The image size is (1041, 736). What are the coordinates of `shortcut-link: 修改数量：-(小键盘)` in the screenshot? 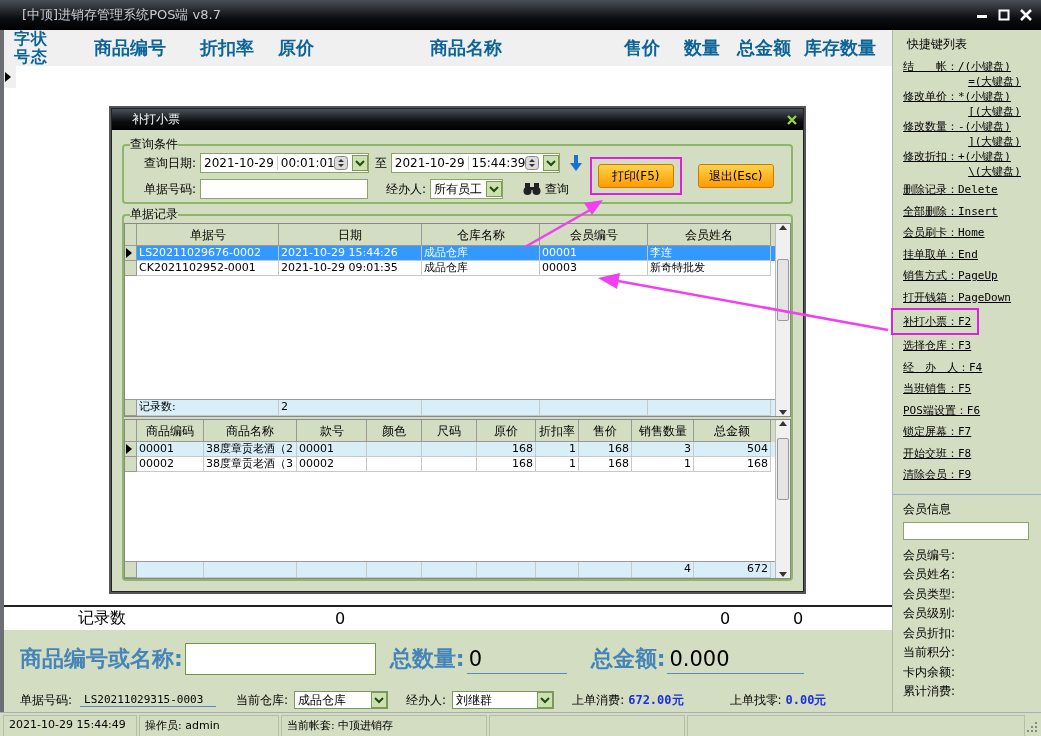 It's located at (962, 126).